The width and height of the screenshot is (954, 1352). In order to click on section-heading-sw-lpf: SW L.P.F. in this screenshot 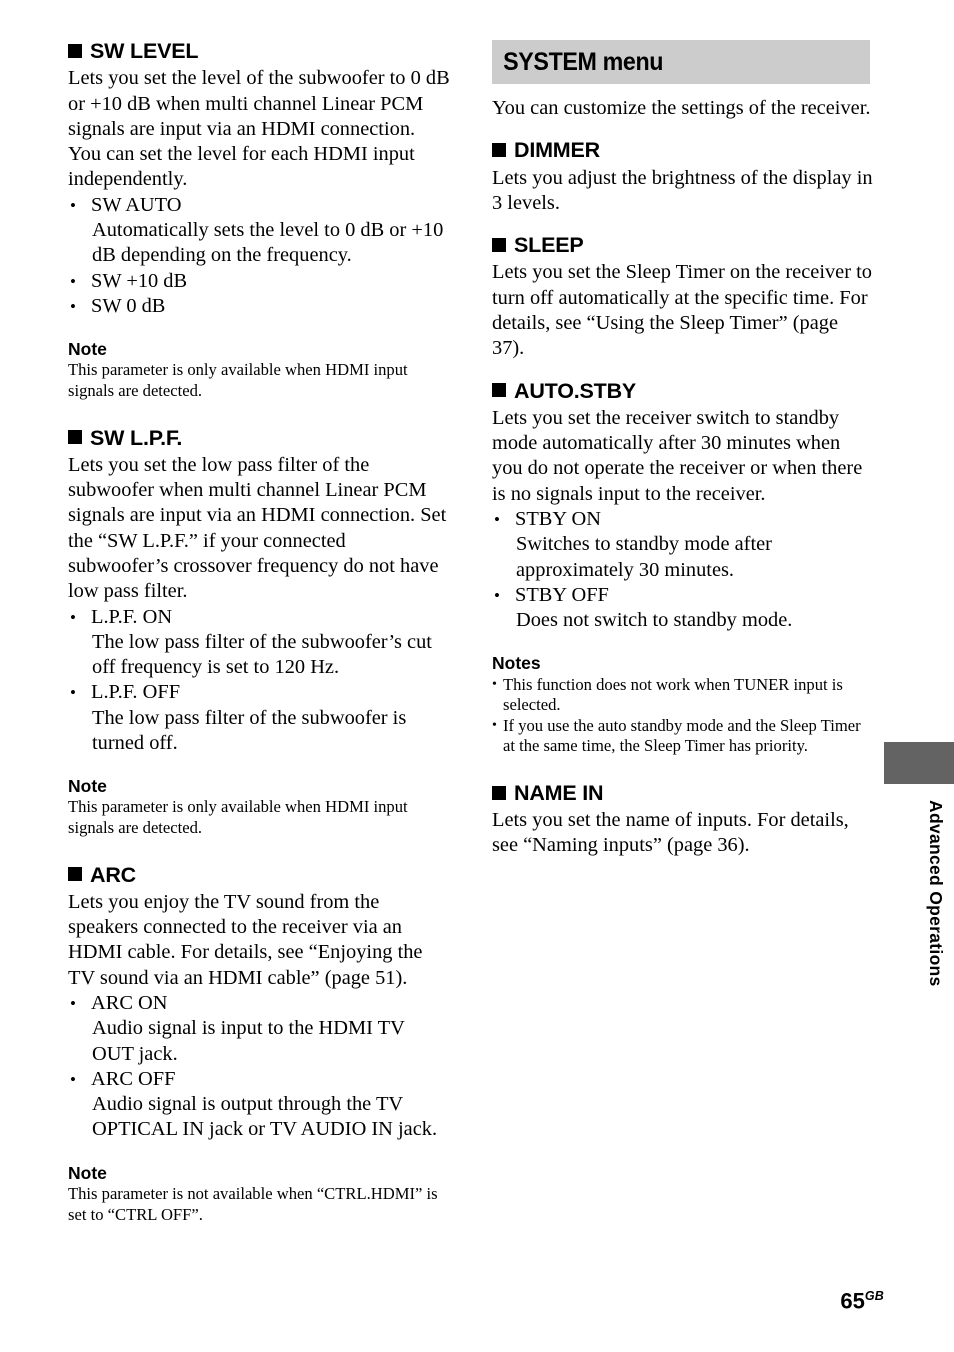, I will do `click(259, 437)`.